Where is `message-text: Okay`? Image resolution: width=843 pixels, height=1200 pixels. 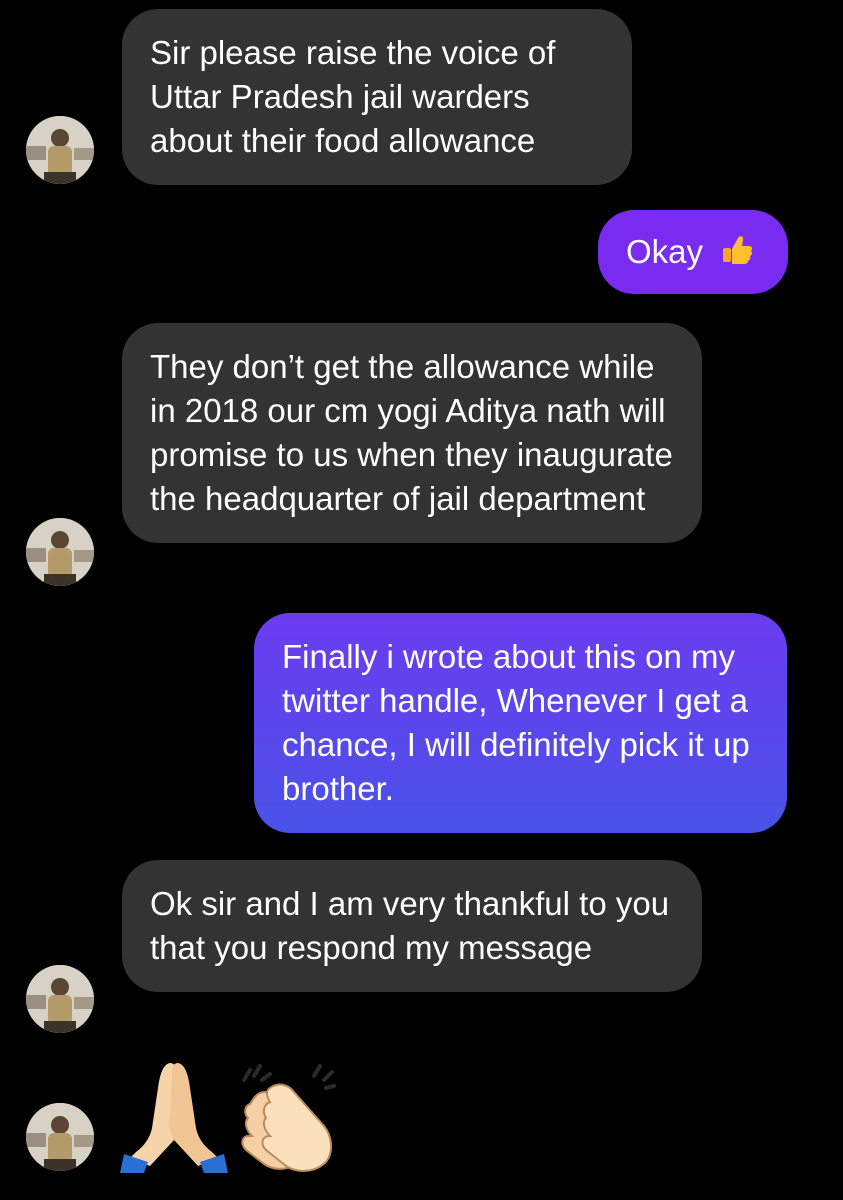
message-text: Okay is located at coordinates (665, 251).